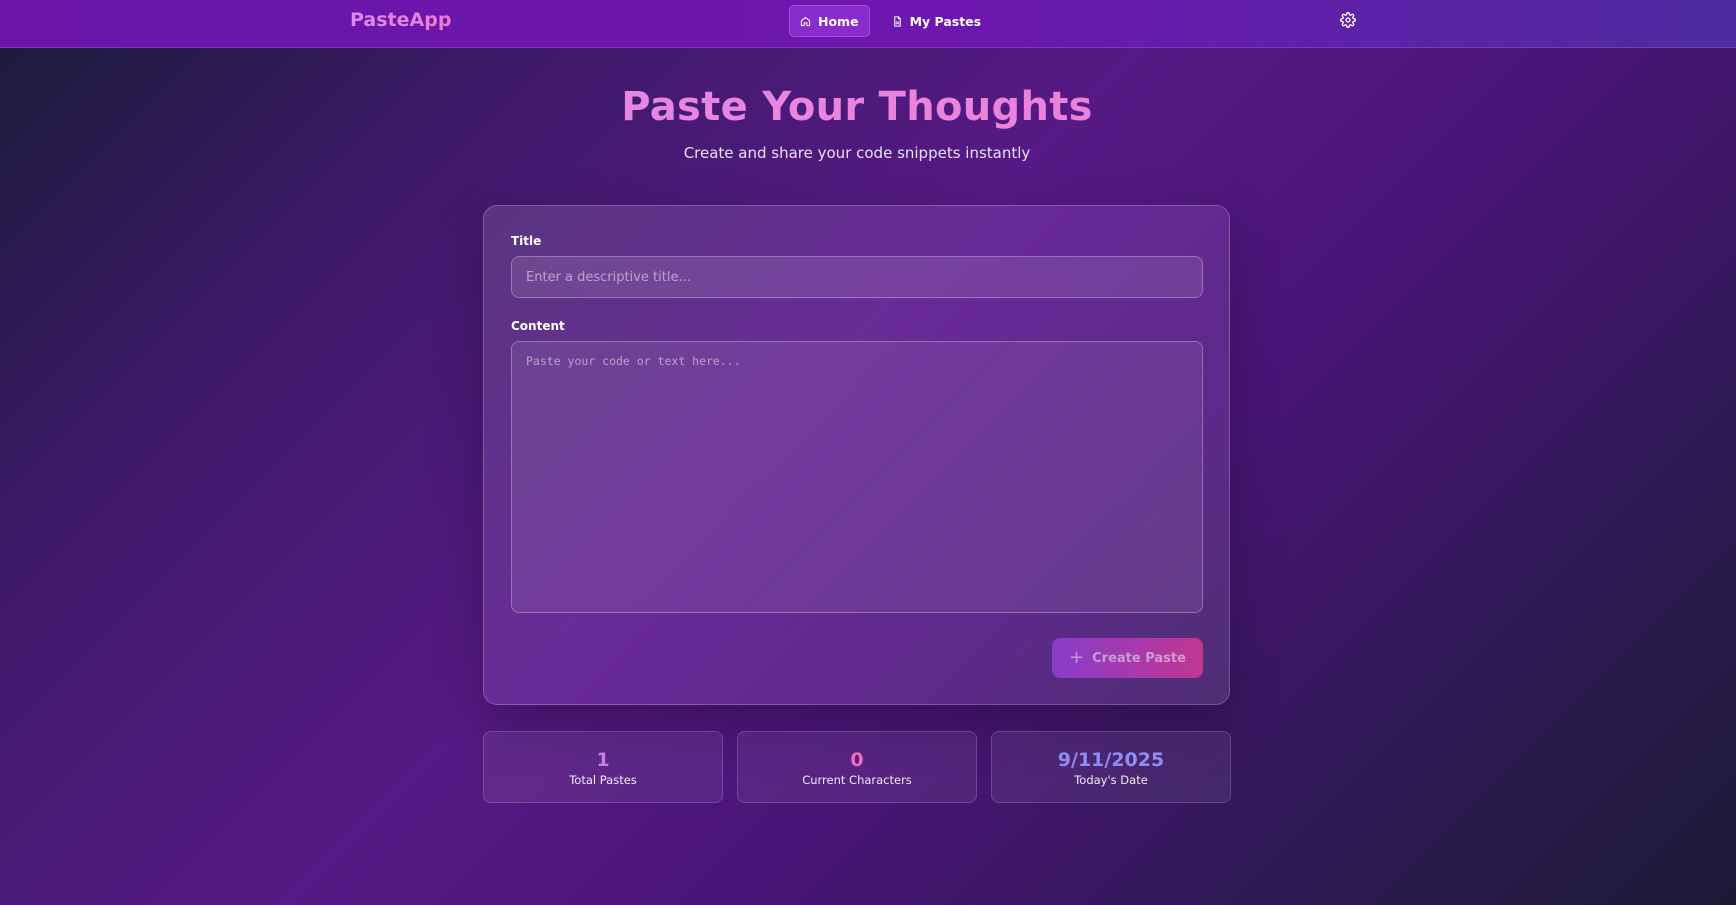  Describe the element at coordinates (1111, 760) in the screenshot. I see `stat-todays-date-value: 9/11/2025` at that location.